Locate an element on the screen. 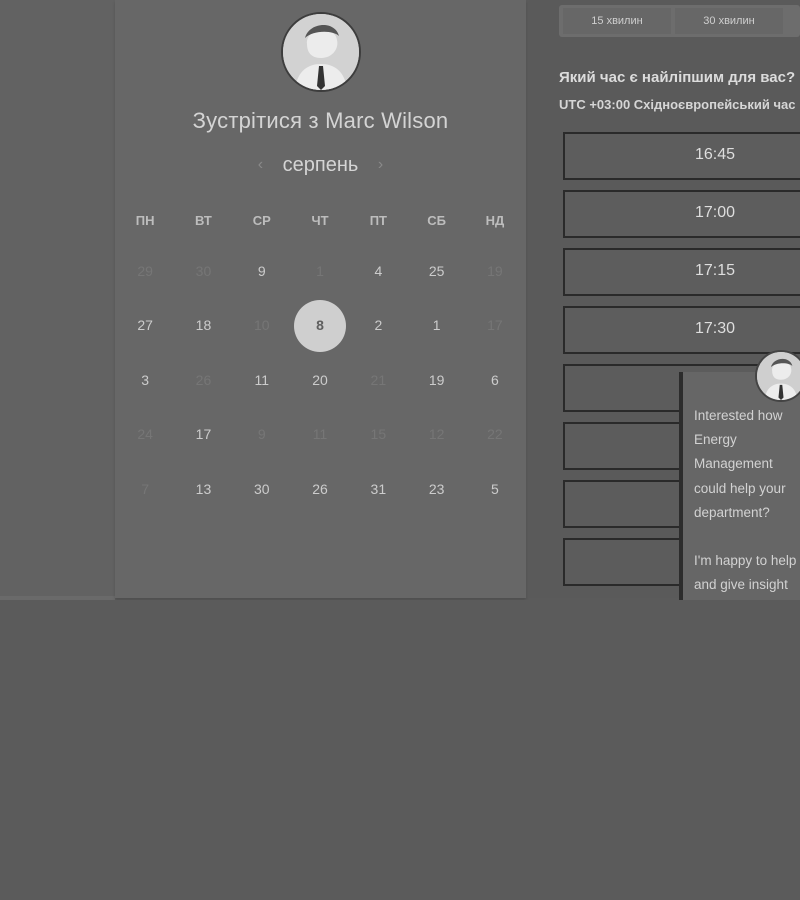 Image resolution: width=800 pixels, height=900 pixels. calendar-day-label: 23 is located at coordinates (436, 488).